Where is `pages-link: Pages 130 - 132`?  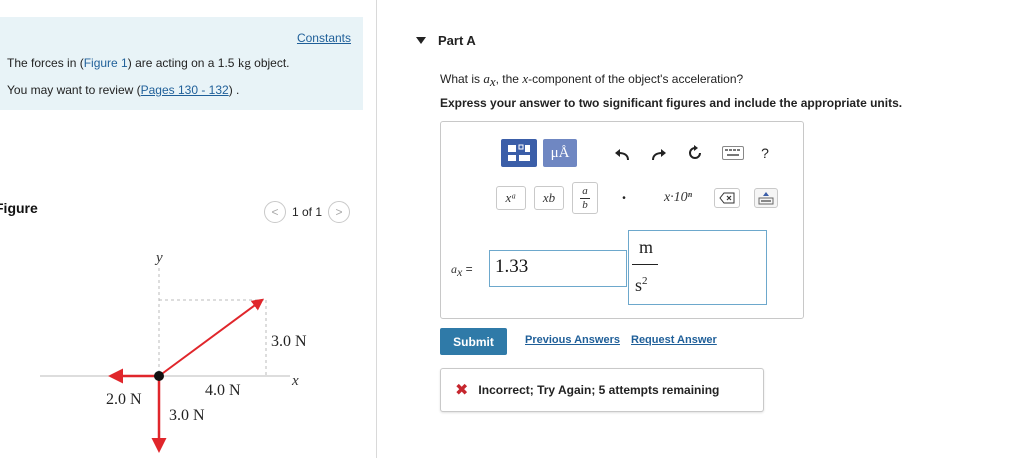 pages-link: Pages 130 - 132 is located at coordinates (185, 90).